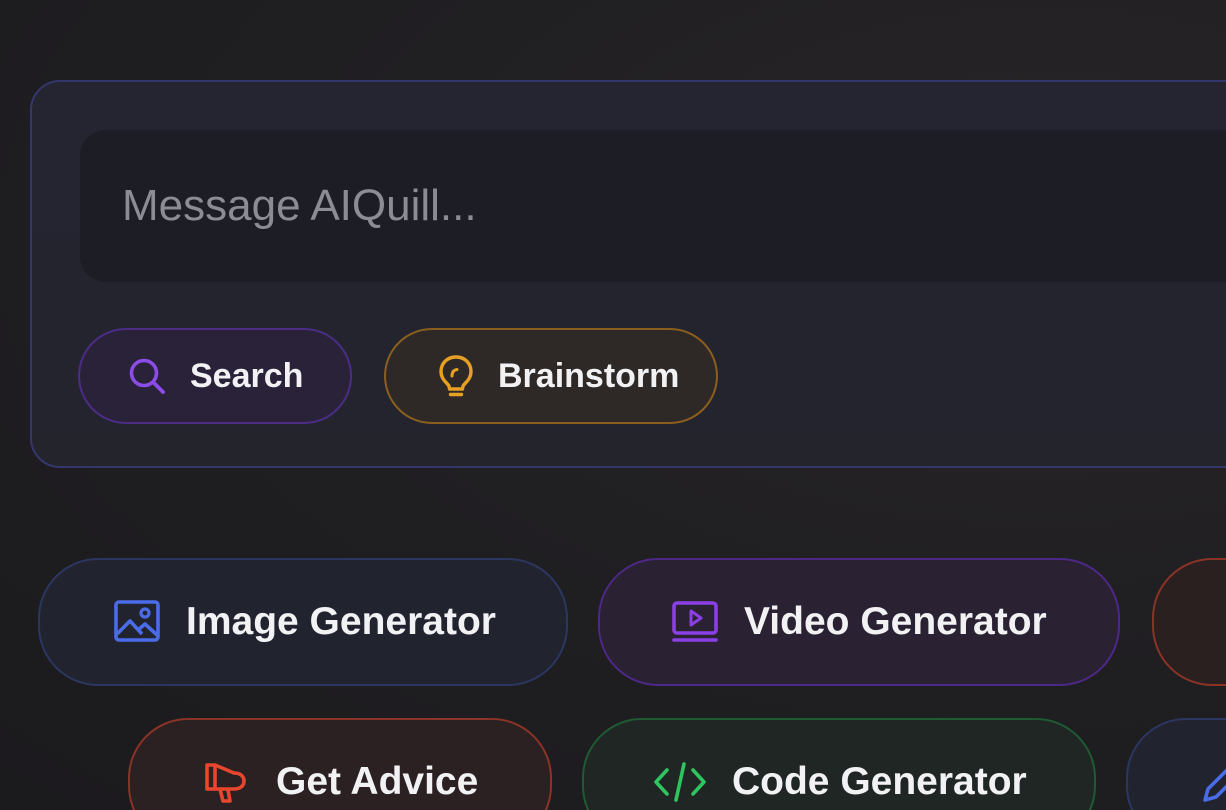  I want to click on search-button-label: Search, so click(247, 375).